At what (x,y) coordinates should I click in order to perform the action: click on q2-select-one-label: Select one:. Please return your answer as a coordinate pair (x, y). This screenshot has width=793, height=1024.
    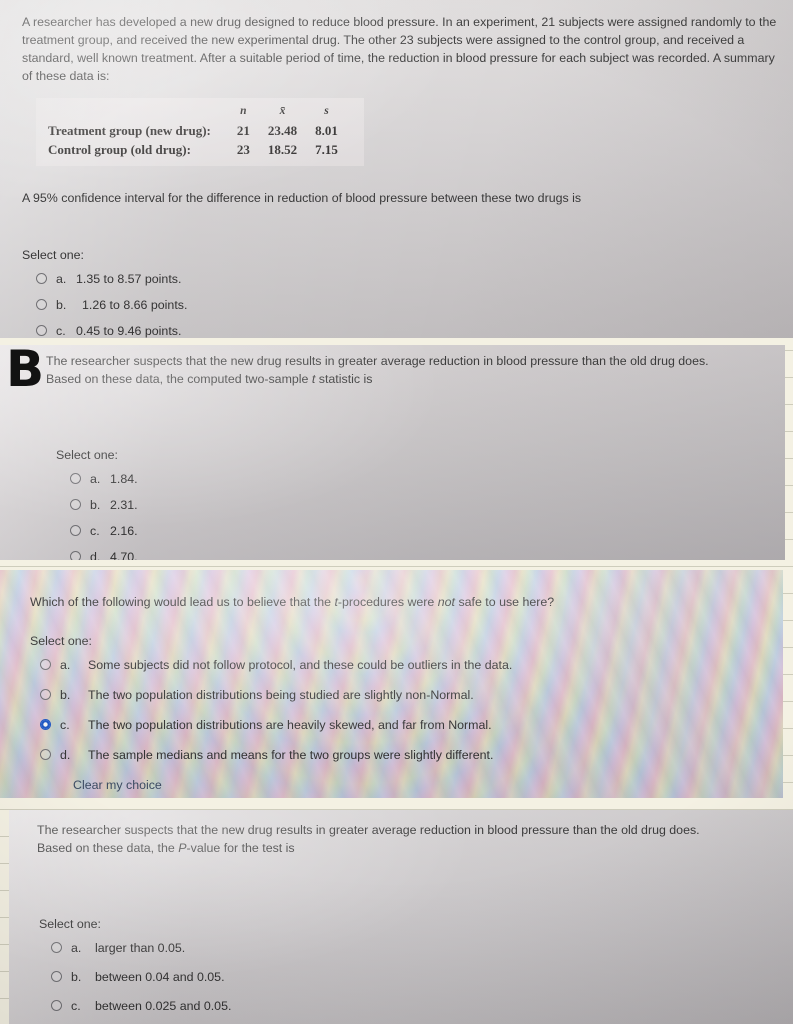
    Looking at the image, I should click on (87, 454).